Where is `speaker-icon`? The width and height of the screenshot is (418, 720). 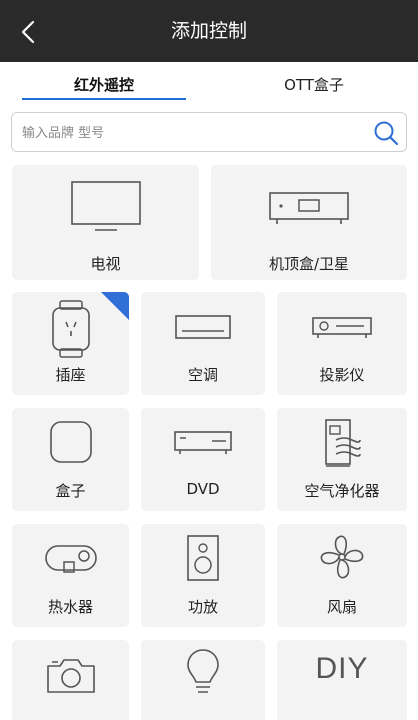
speaker-icon is located at coordinates (203, 558).